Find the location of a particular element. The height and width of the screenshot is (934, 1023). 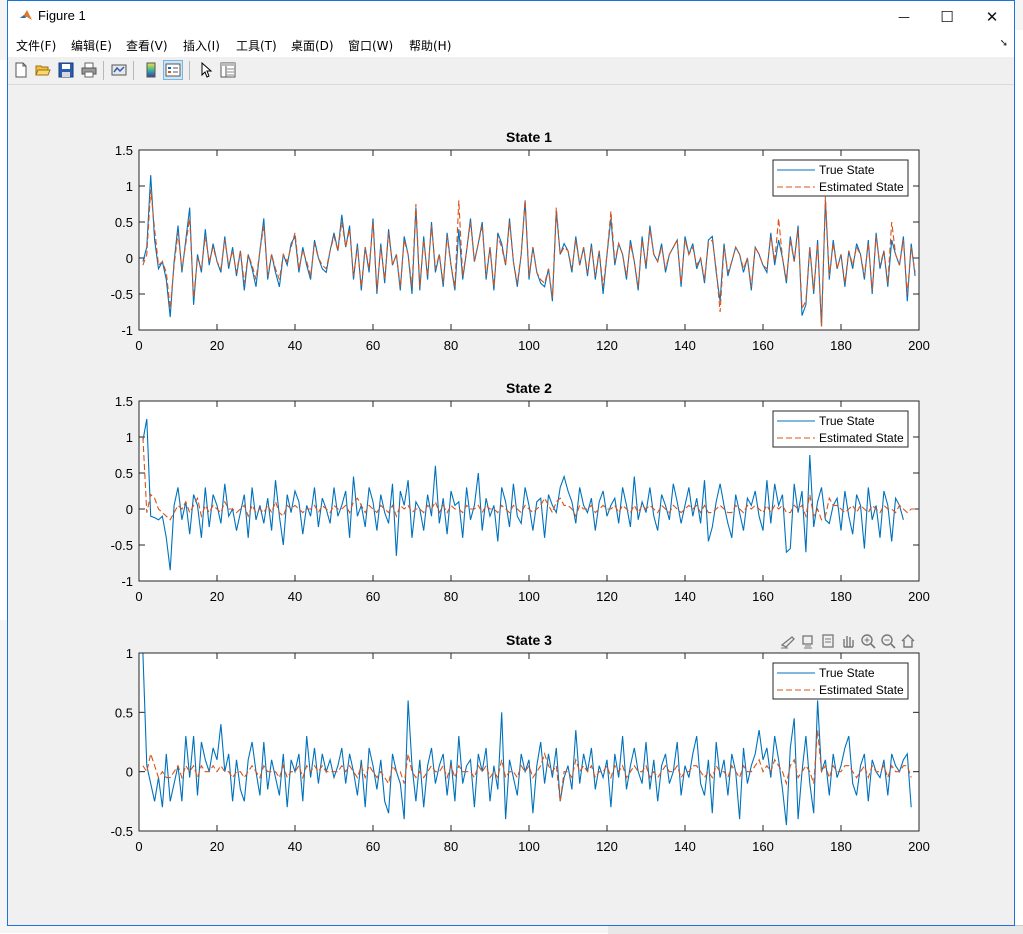

menu-file: 文件(F) is located at coordinates (36, 45).